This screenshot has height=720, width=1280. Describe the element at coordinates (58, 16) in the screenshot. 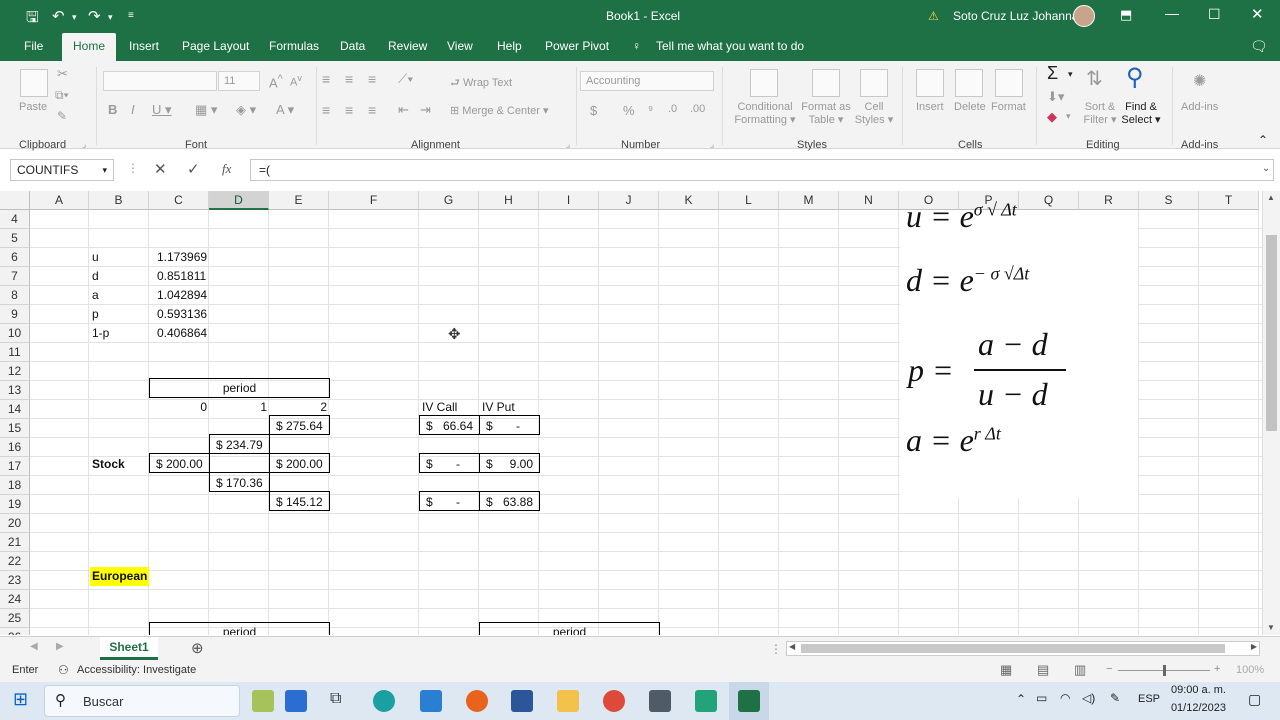

I see `undo-icon: ↶` at that location.